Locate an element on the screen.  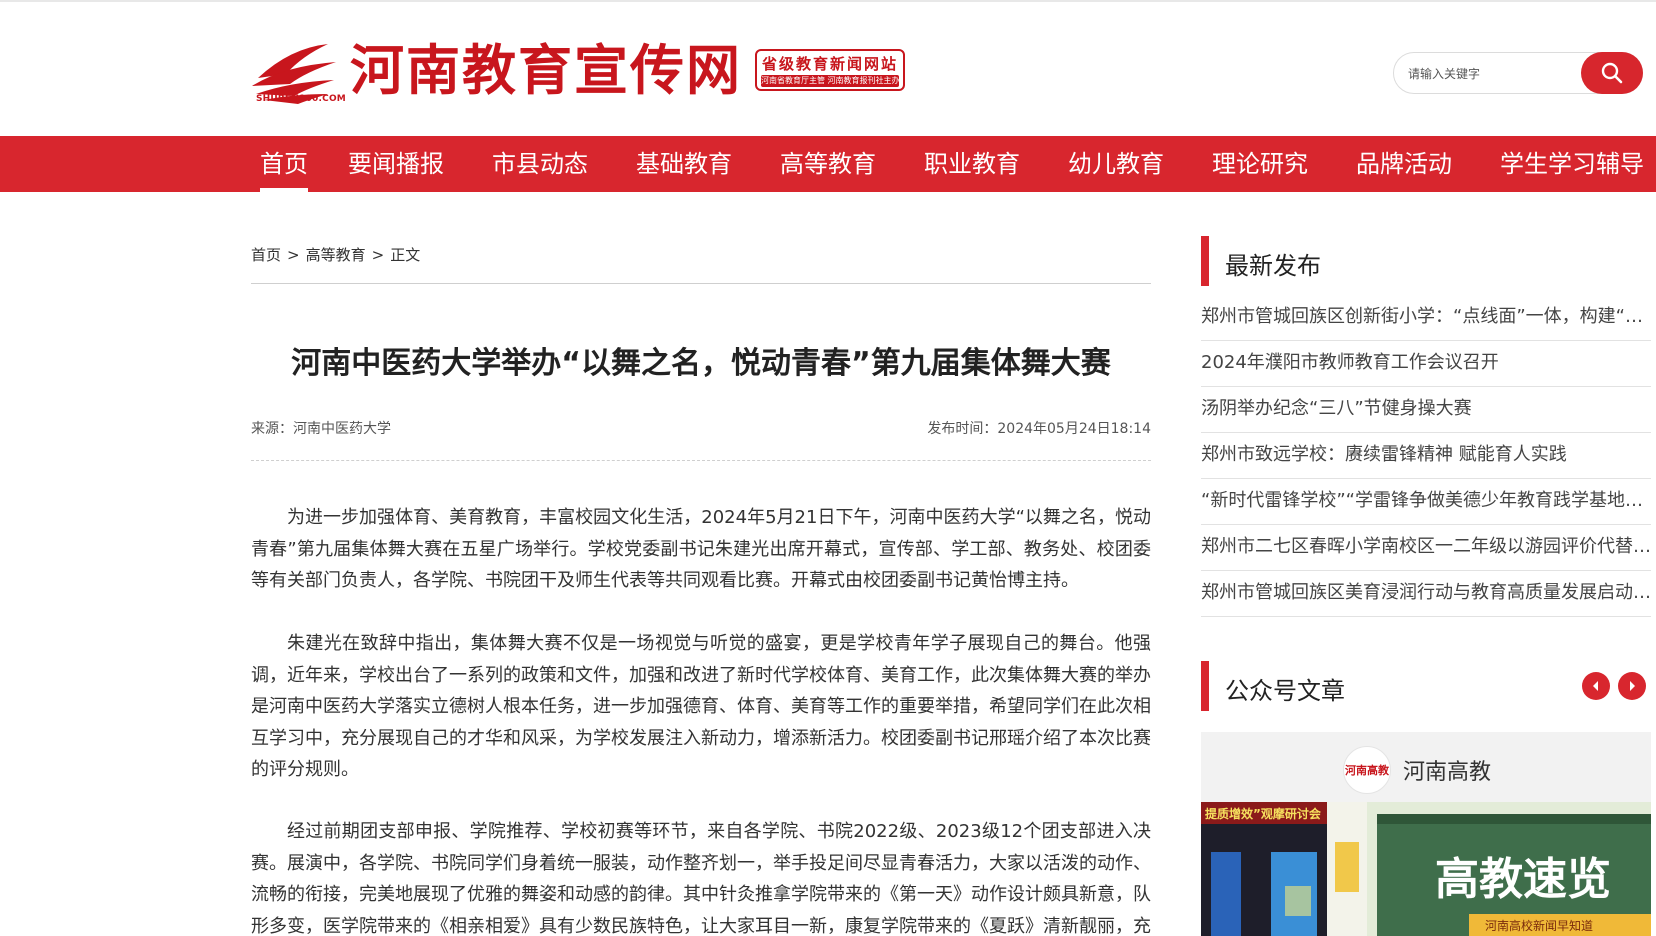
thumbnail-image: 提质增效”观摩研讨会 高教速览 河南高校新闻早知道 is located at coordinates (1426, 869).